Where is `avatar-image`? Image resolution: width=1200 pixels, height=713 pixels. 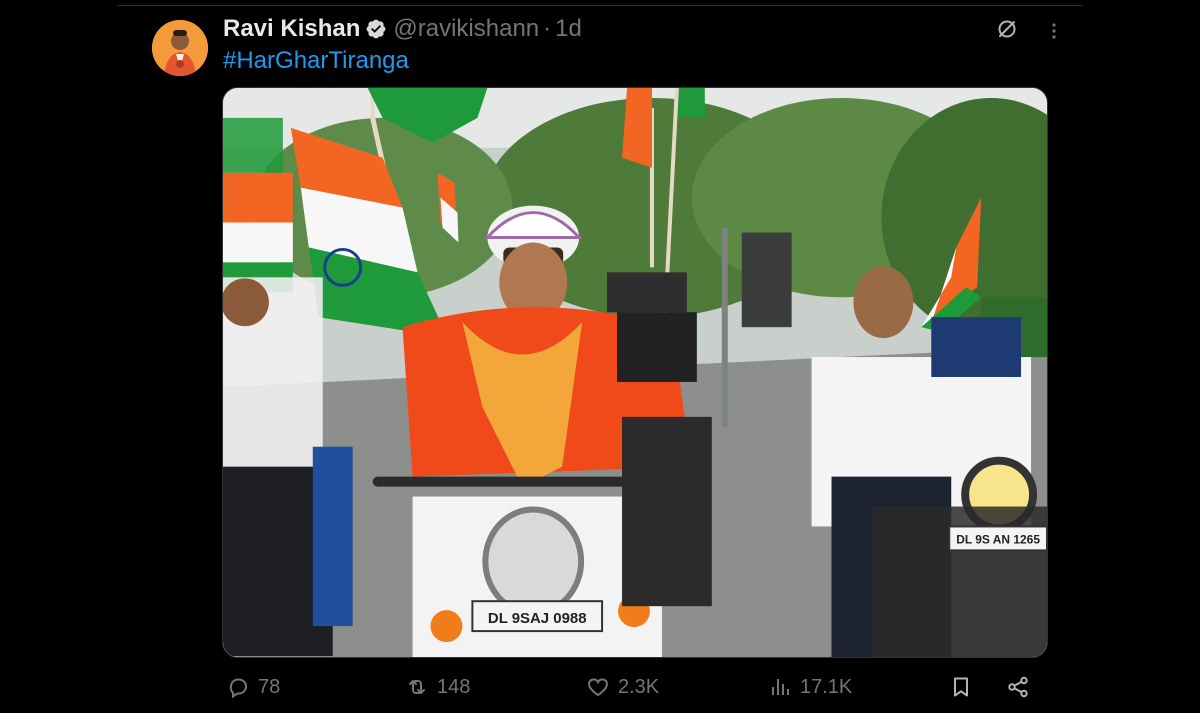 avatar-image is located at coordinates (180, 48).